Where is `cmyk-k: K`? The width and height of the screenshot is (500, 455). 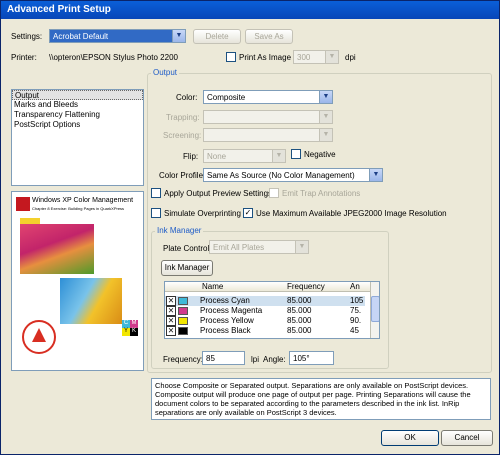 cmyk-k: K is located at coordinates (134, 332).